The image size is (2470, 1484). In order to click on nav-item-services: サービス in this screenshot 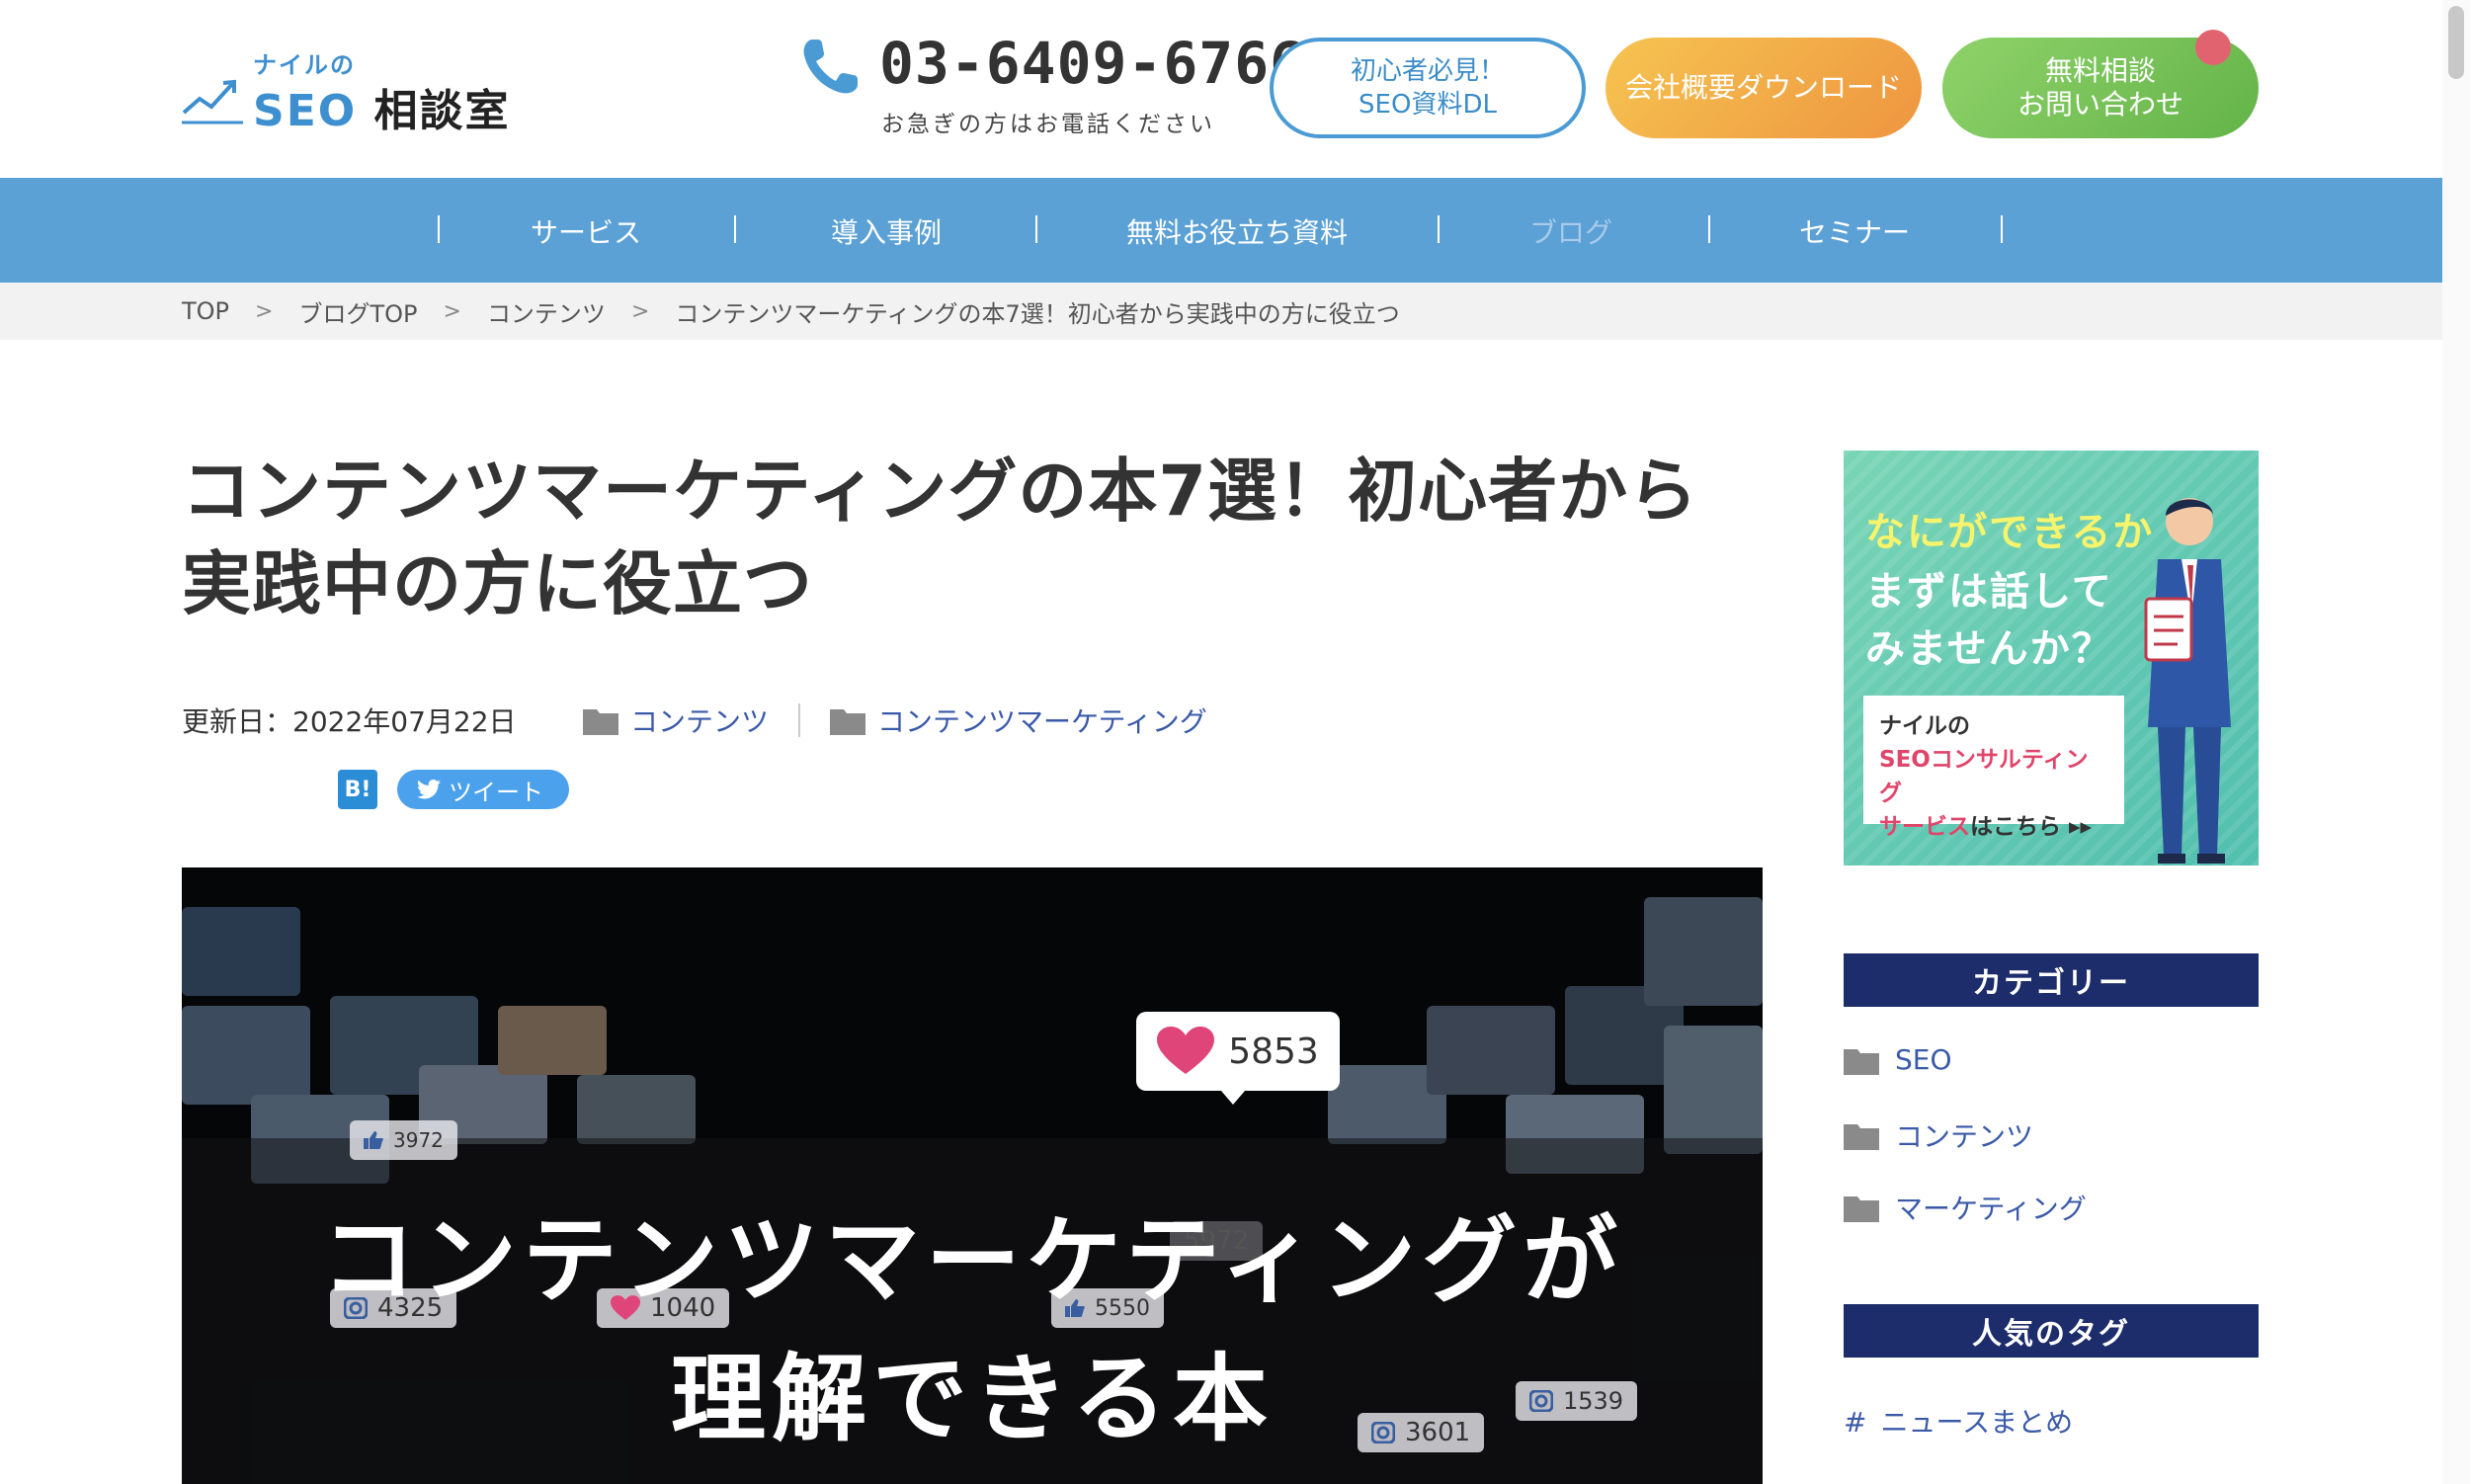, I will do `click(586, 231)`.